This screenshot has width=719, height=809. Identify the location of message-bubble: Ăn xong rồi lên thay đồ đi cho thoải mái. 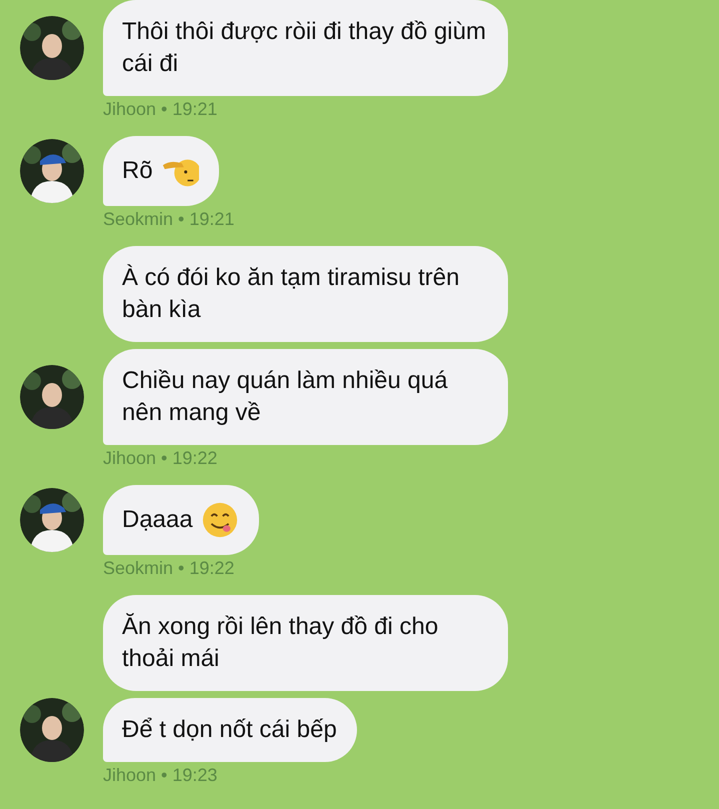
(305, 643).